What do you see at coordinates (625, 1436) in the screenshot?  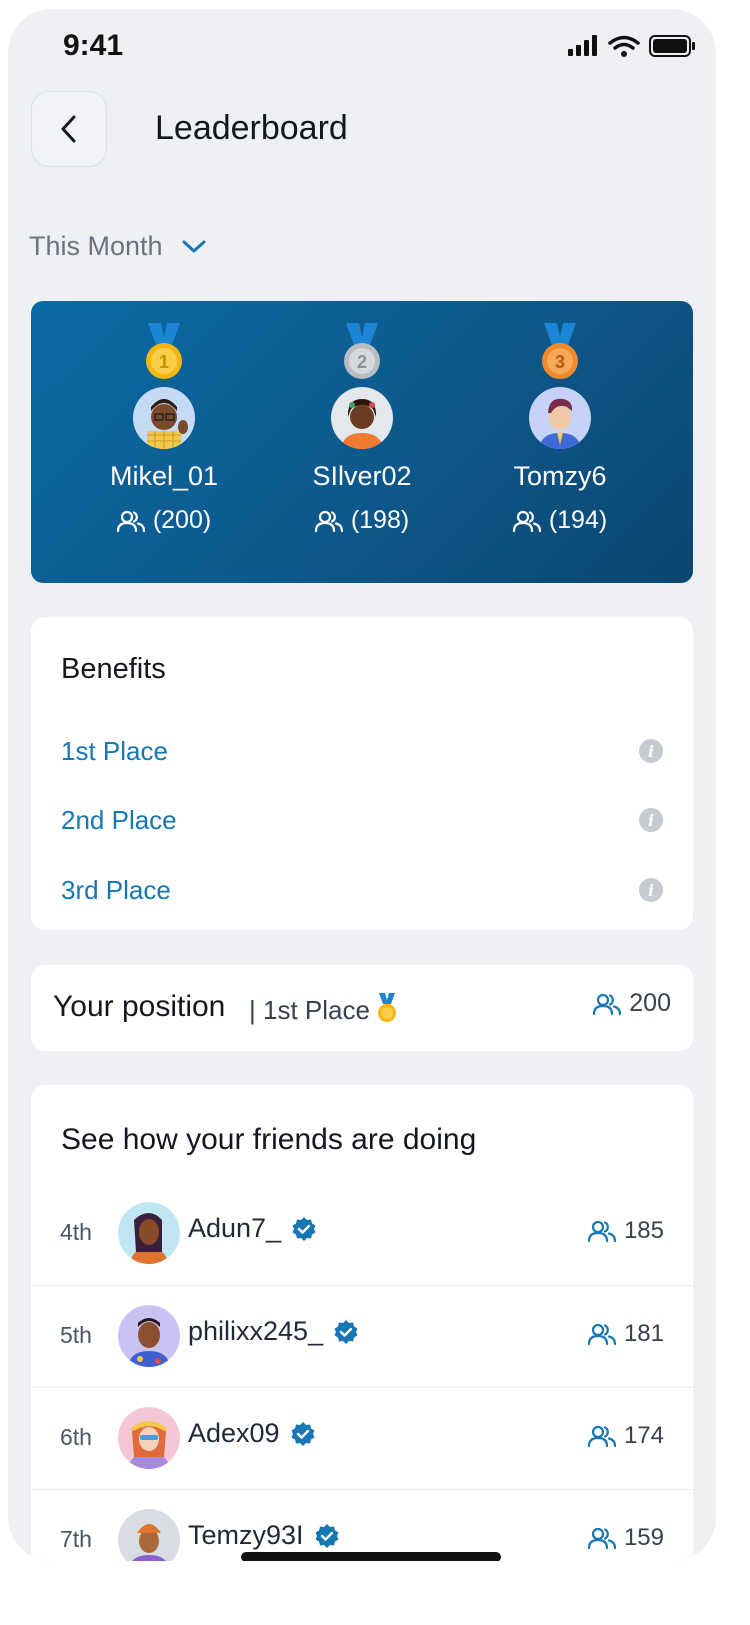 I see `friend-count: 174` at bounding box center [625, 1436].